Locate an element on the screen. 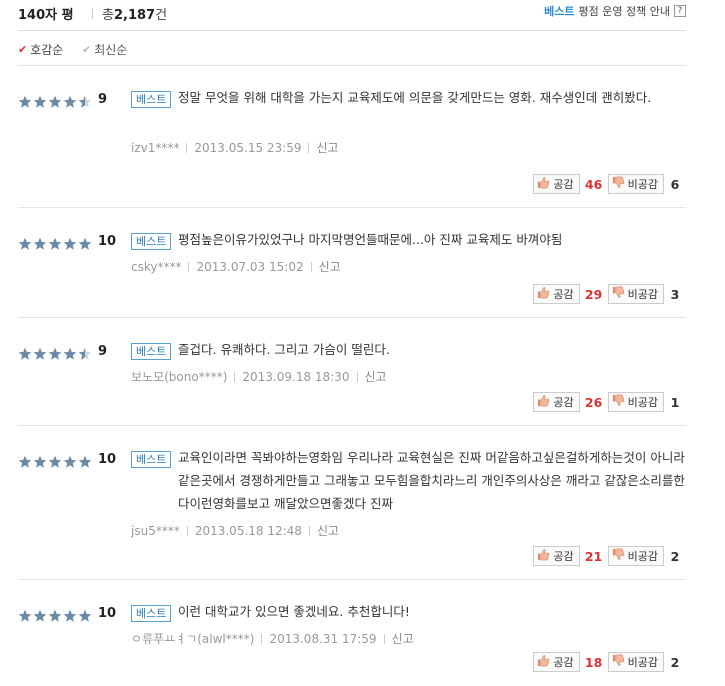  user-id: jsu5**** is located at coordinates (155, 530).